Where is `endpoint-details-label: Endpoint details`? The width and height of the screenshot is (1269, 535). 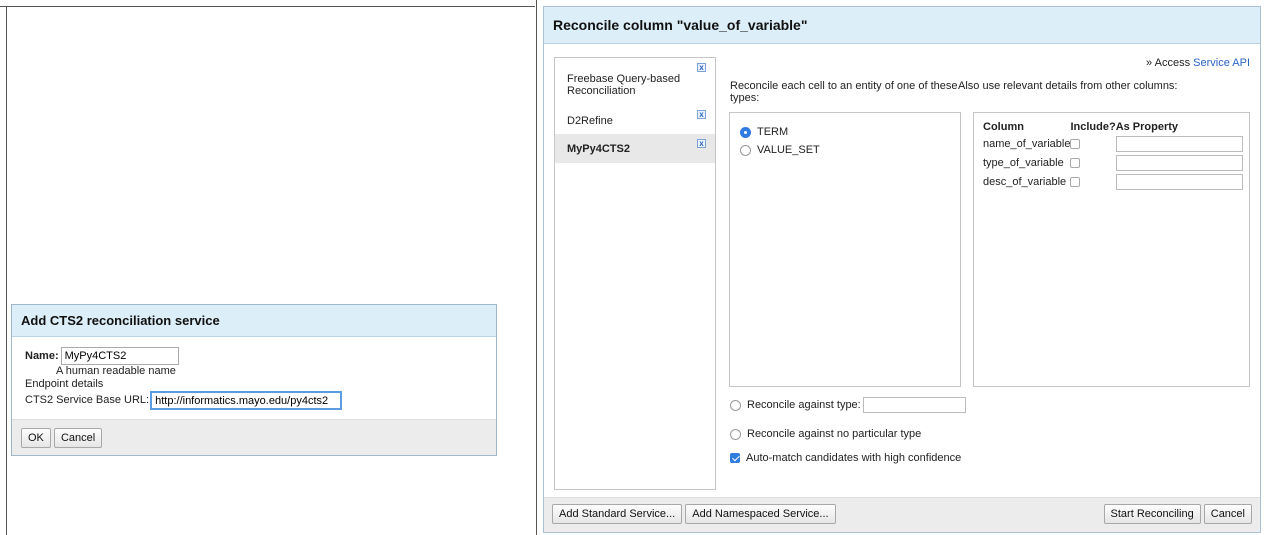 endpoint-details-label: Endpoint details is located at coordinates (64, 384).